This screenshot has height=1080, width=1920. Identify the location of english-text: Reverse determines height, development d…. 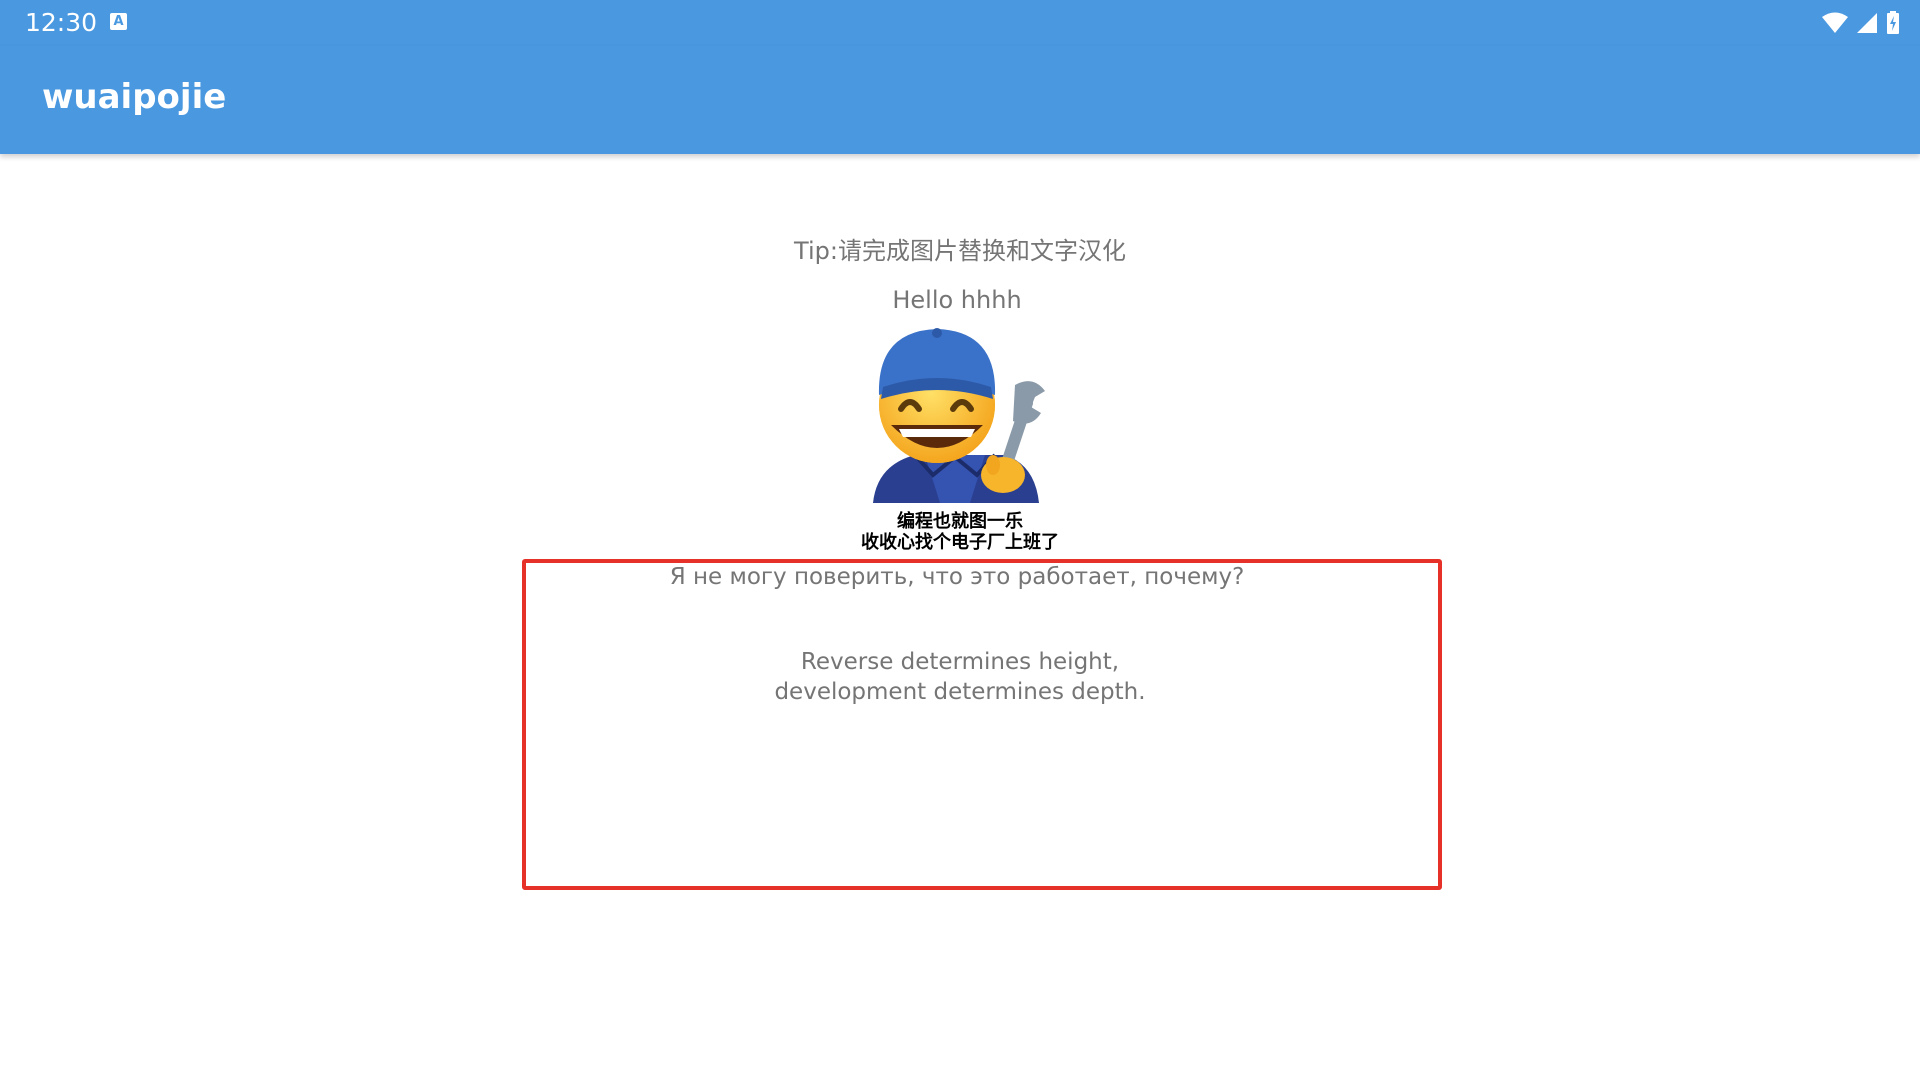
(960, 677).